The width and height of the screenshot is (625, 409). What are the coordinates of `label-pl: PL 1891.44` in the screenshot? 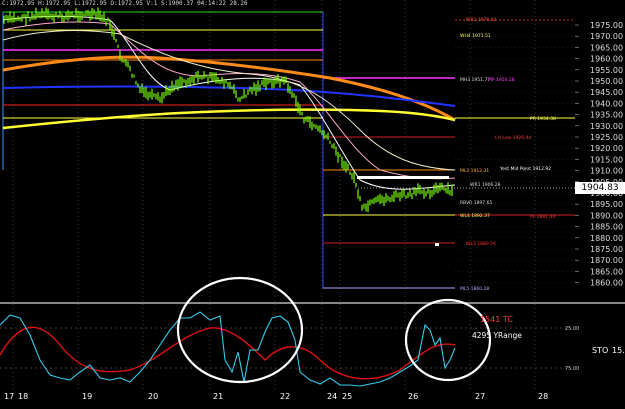 It's located at (542, 217).